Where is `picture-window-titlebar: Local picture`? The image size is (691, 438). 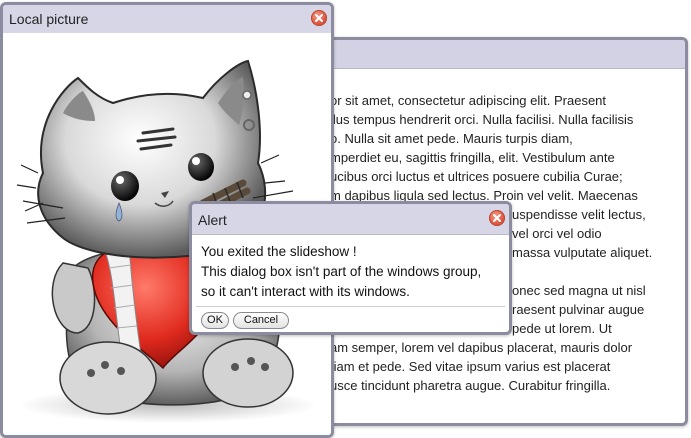 picture-window-titlebar: Local picture is located at coordinates (167, 19).